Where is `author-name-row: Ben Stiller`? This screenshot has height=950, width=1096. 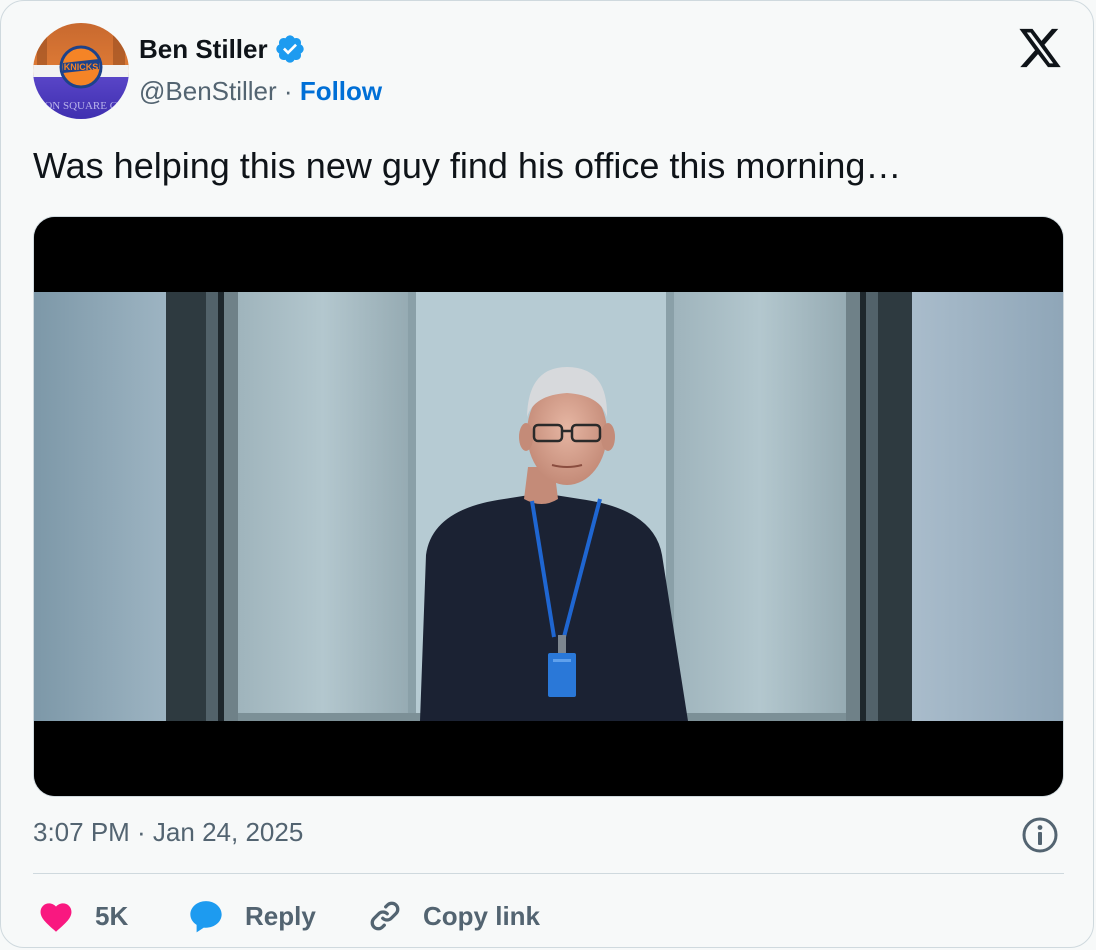 author-name-row: Ben Stiller is located at coordinates (222, 49).